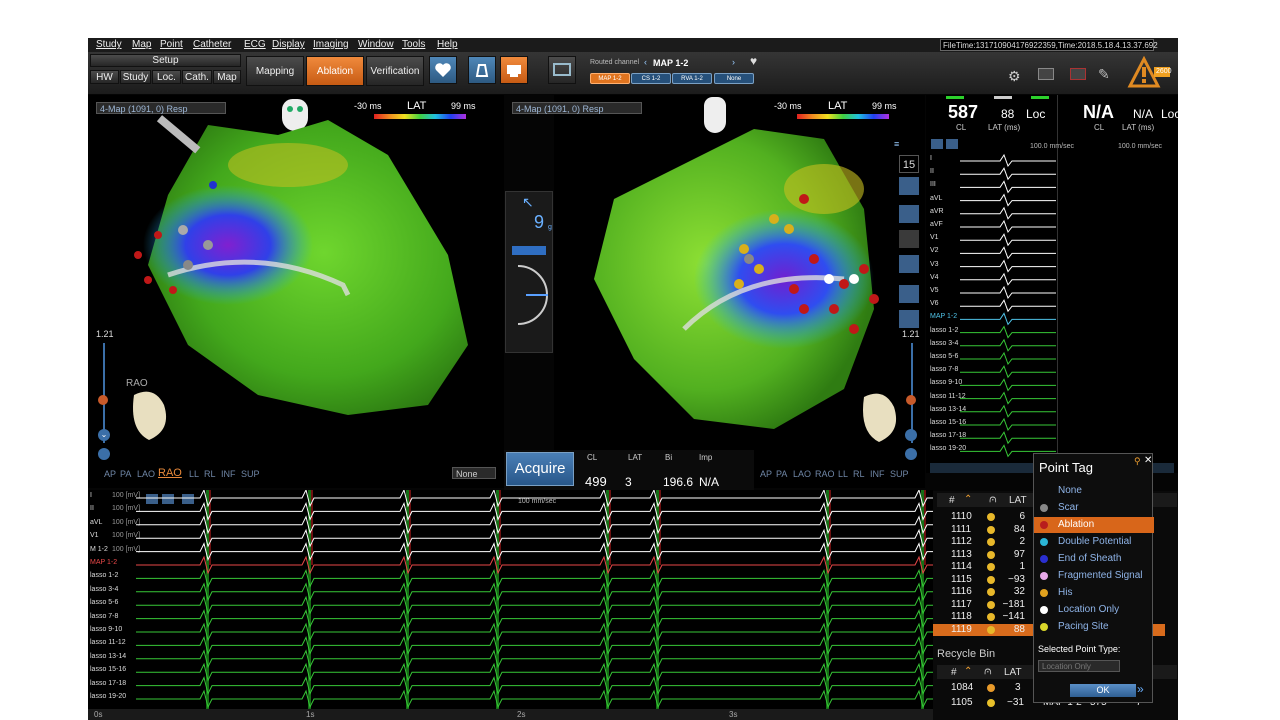 The image size is (1280, 720). I want to click on right-chevron-down-icon, so click(911, 435).